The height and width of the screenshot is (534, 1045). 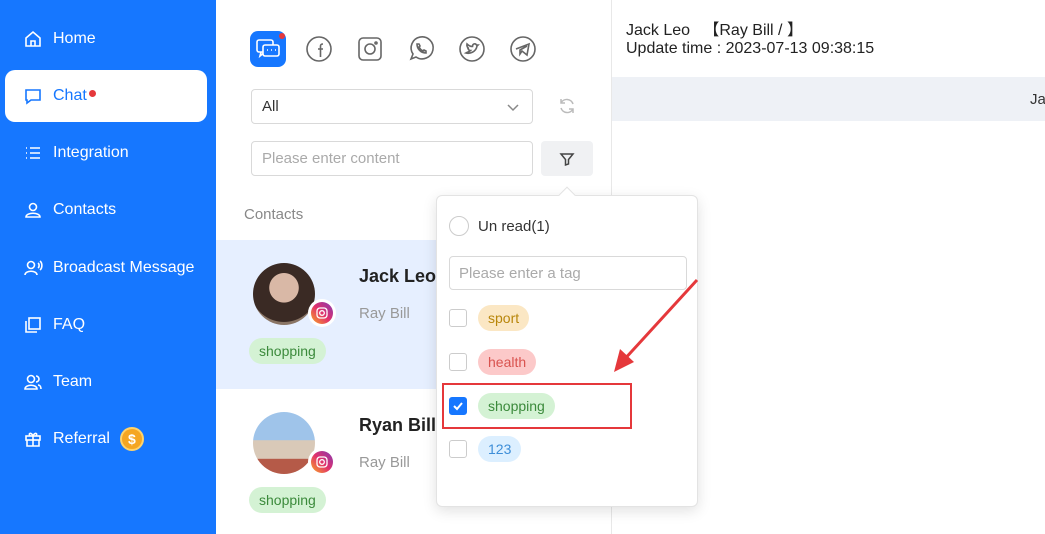 I want to click on sidebar-item-label: Team, so click(x=73, y=381).